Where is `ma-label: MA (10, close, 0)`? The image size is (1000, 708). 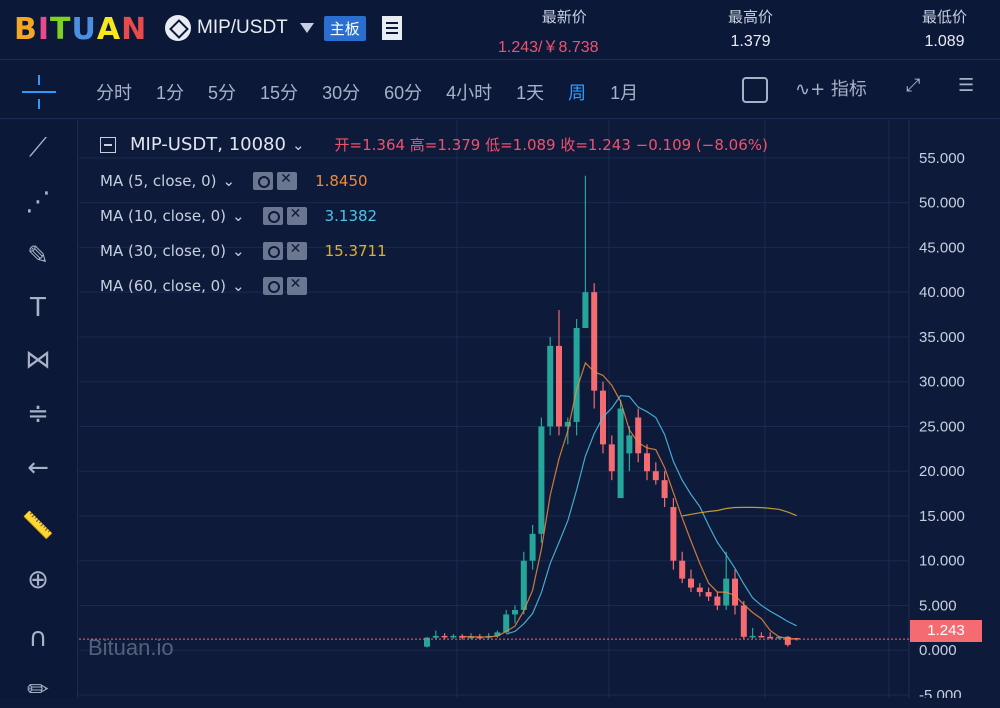 ma-label: MA (10, close, 0) is located at coordinates (163, 216).